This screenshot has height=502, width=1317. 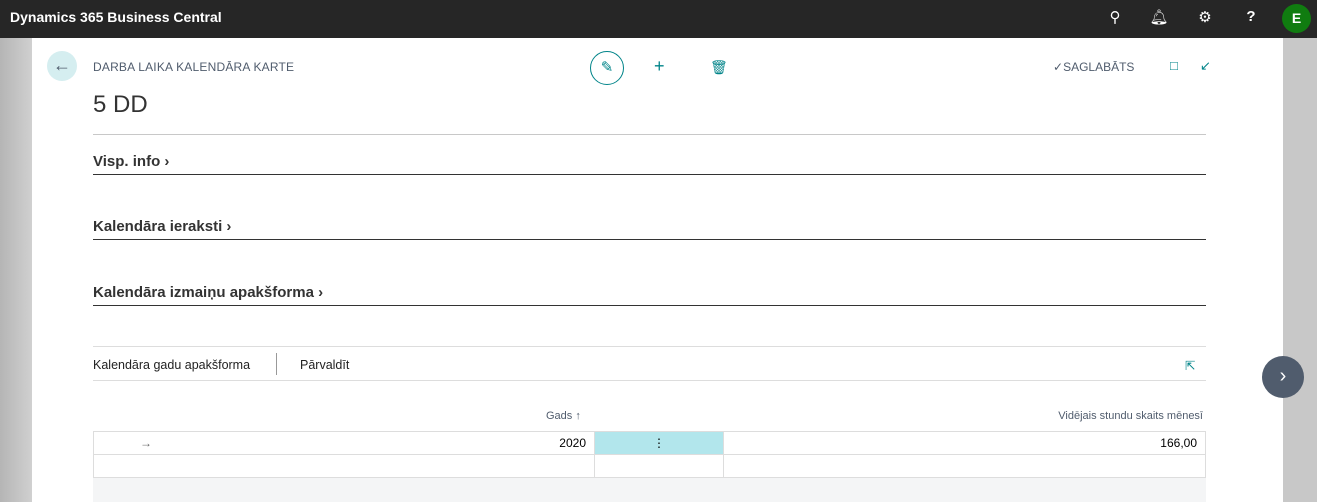 I want to click on help-icon: ?, so click(x=1251, y=16).